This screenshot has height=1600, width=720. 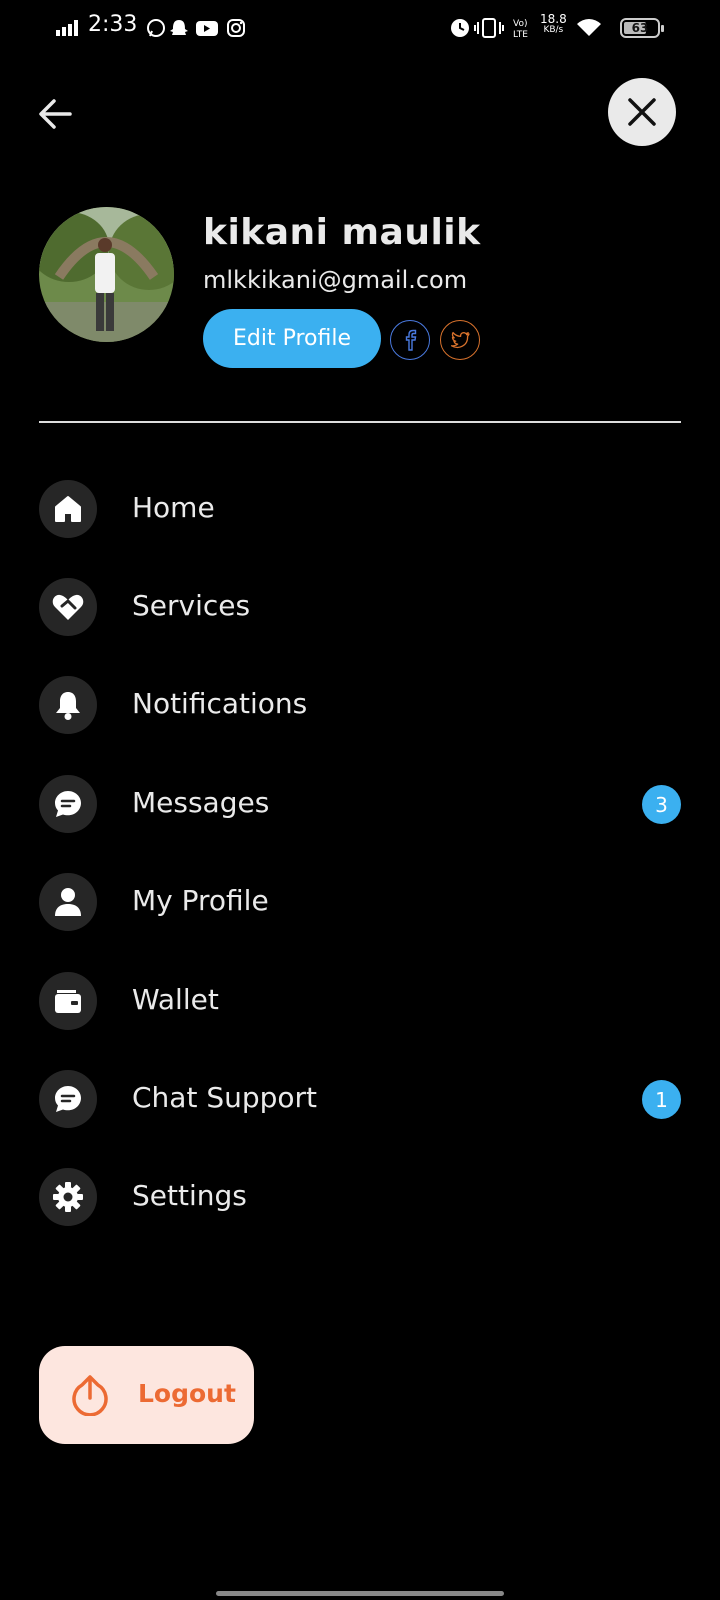 I want to click on facebook-button, so click(x=410, y=340).